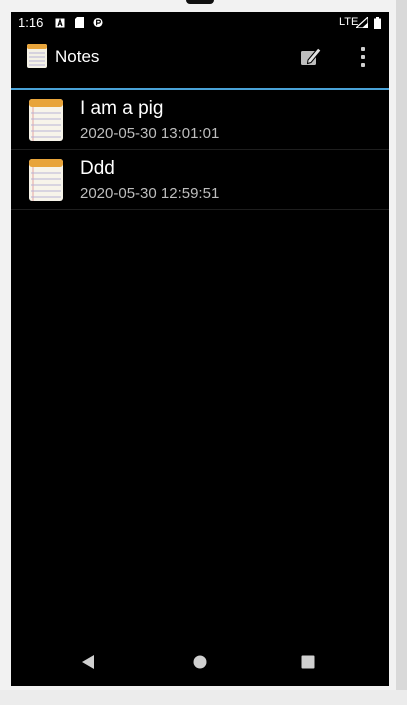  I want to click on recents-button, so click(308, 662).